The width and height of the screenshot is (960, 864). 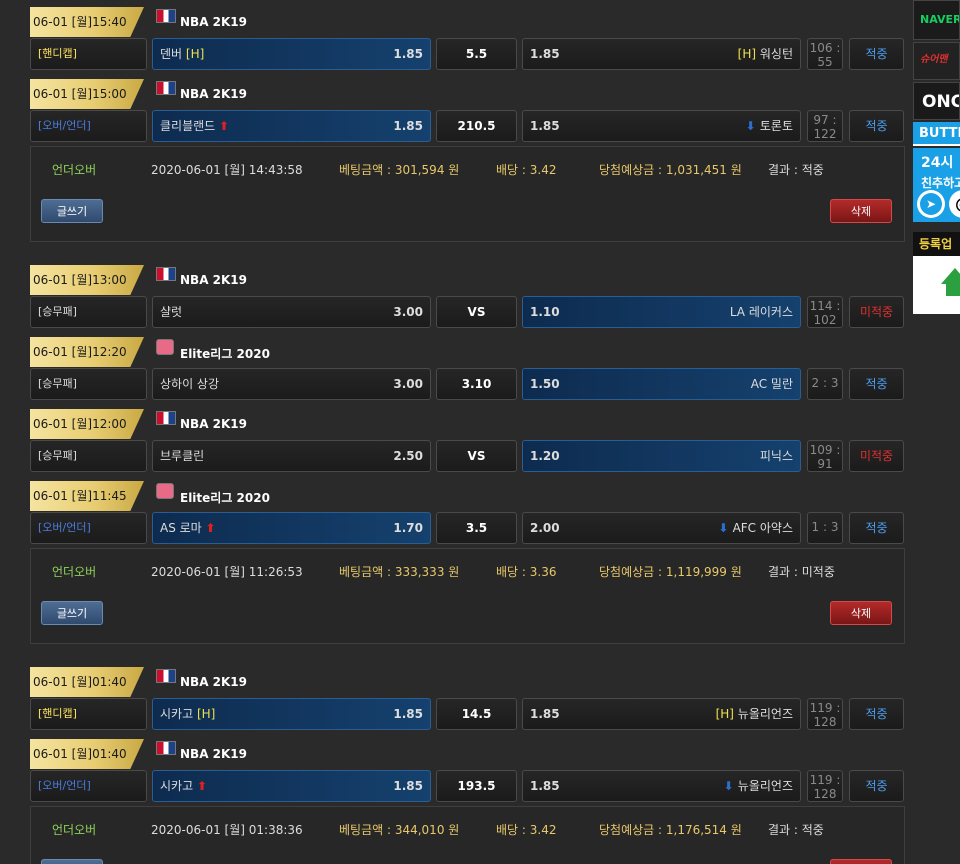 What do you see at coordinates (661, 714) in the screenshot?
I see `away-team-option: 1.85 [H] 뉴올리언즈` at bounding box center [661, 714].